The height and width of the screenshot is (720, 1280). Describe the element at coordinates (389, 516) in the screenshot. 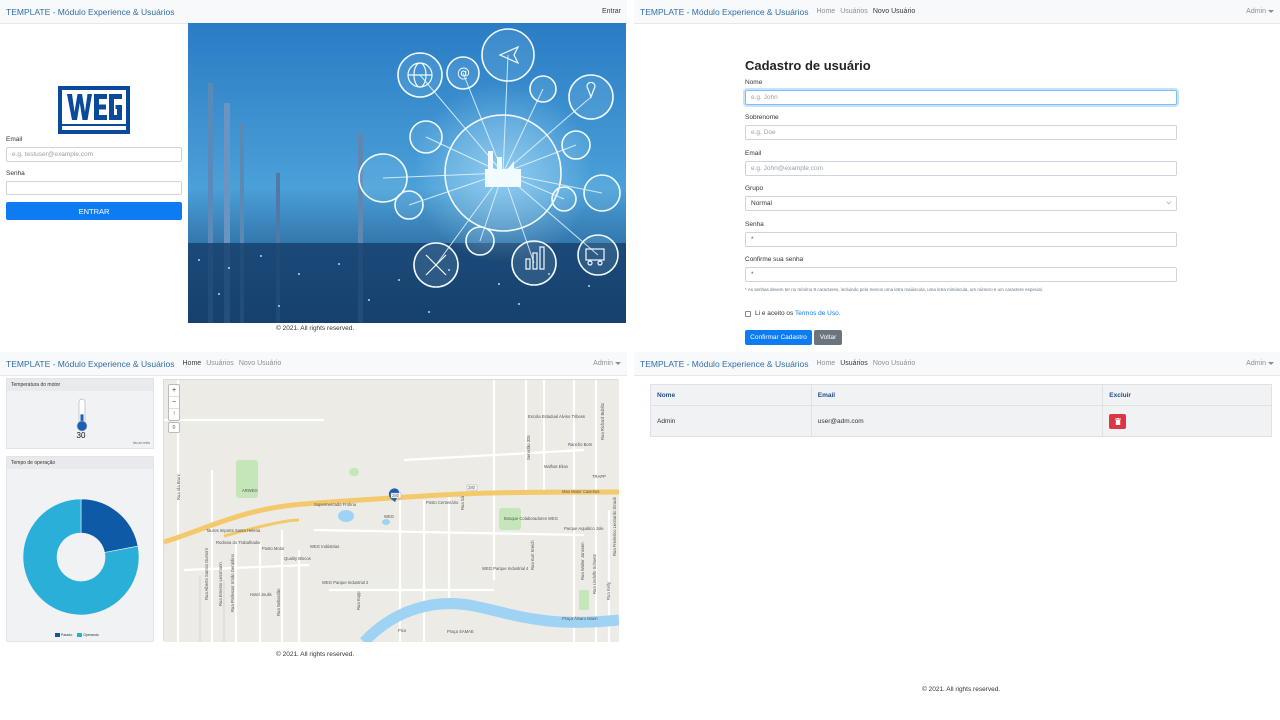

I see `map-label: WEG` at that location.